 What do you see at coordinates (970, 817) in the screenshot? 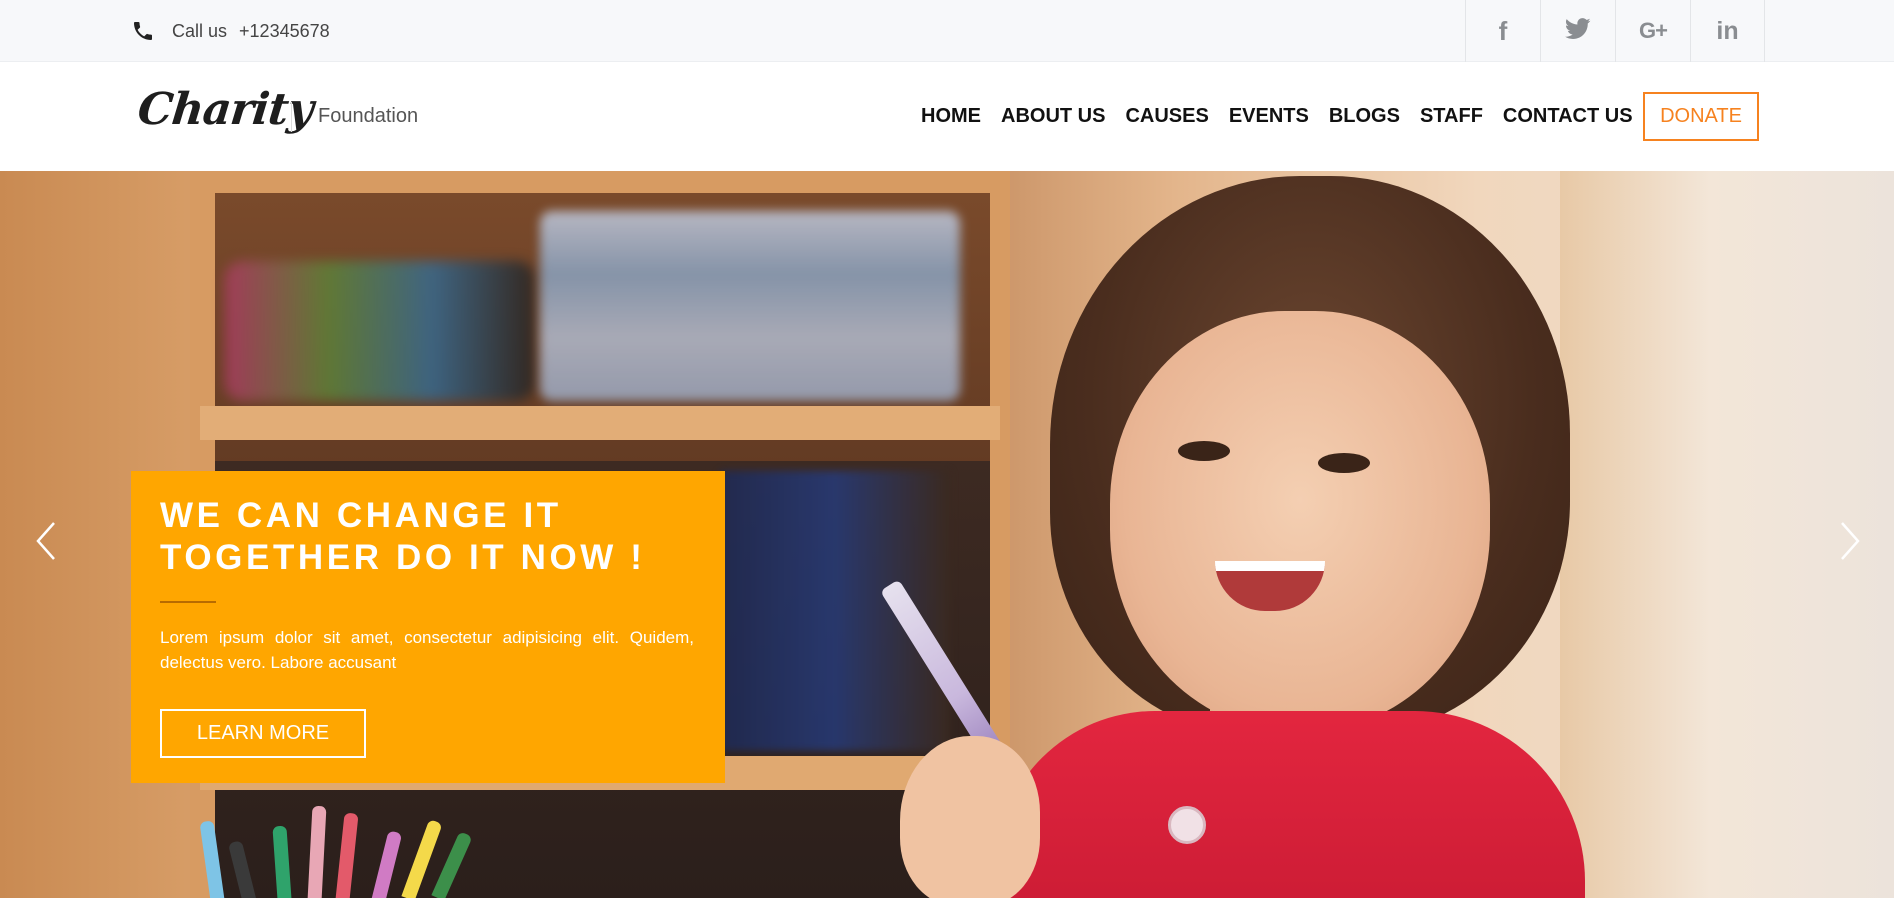
I see `girl-hand` at bounding box center [970, 817].